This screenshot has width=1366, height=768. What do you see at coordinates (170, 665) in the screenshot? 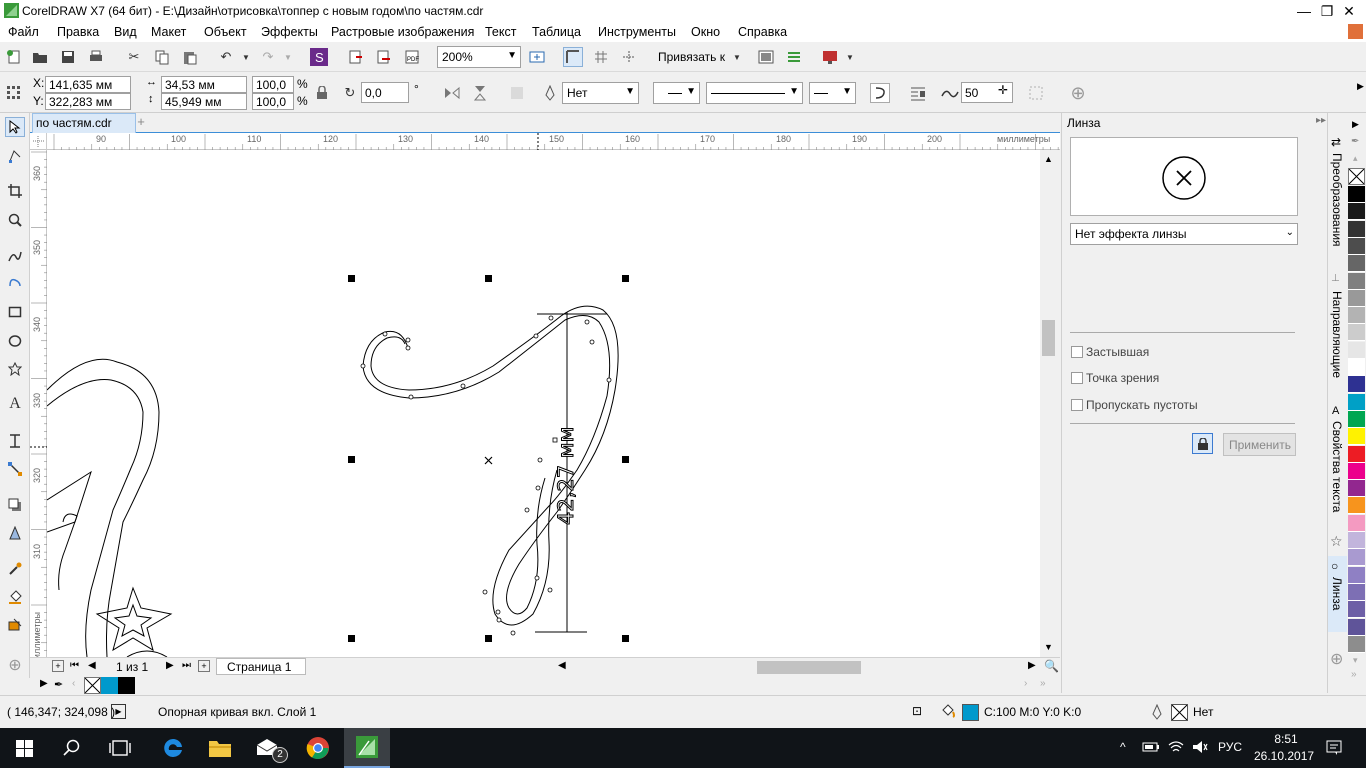
I see `next-page-icon: ▶` at bounding box center [170, 665].